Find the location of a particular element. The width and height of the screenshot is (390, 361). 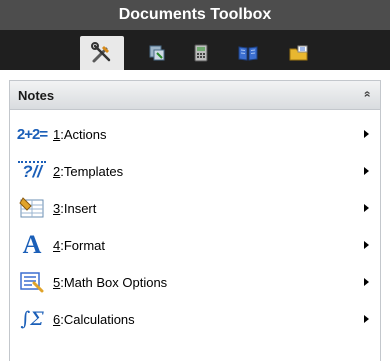

tab-content-library is located at coordinates (248, 53).